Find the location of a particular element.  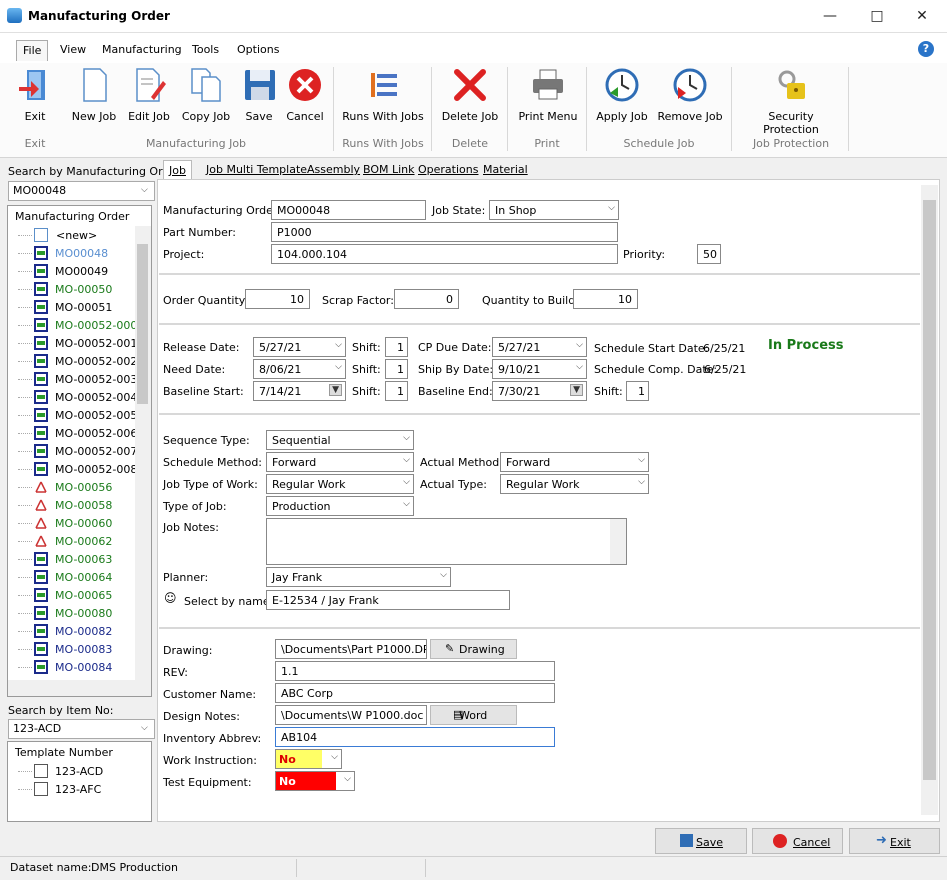

schedule-method-select: Forward ⌵ is located at coordinates (340, 462).